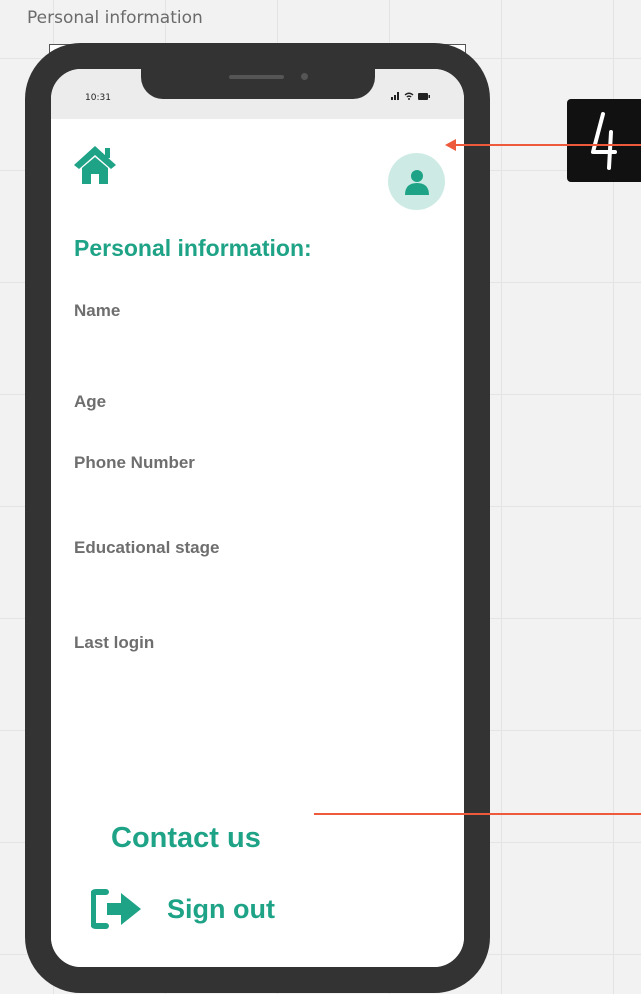 The width and height of the screenshot is (641, 994). What do you see at coordinates (450, 145) in the screenshot?
I see `arrow-head-icon` at bounding box center [450, 145].